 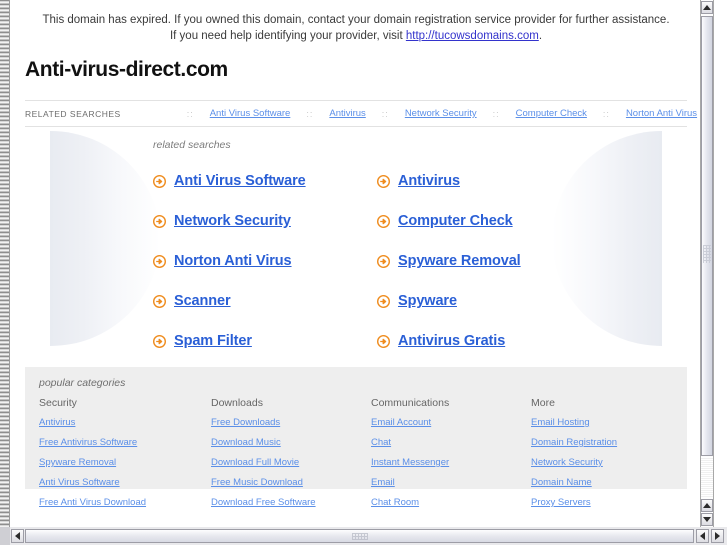 What do you see at coordinates (125, 463) in the screenshot?
I see `category-link: Spyware Removal` at bounding box center [125, 463].